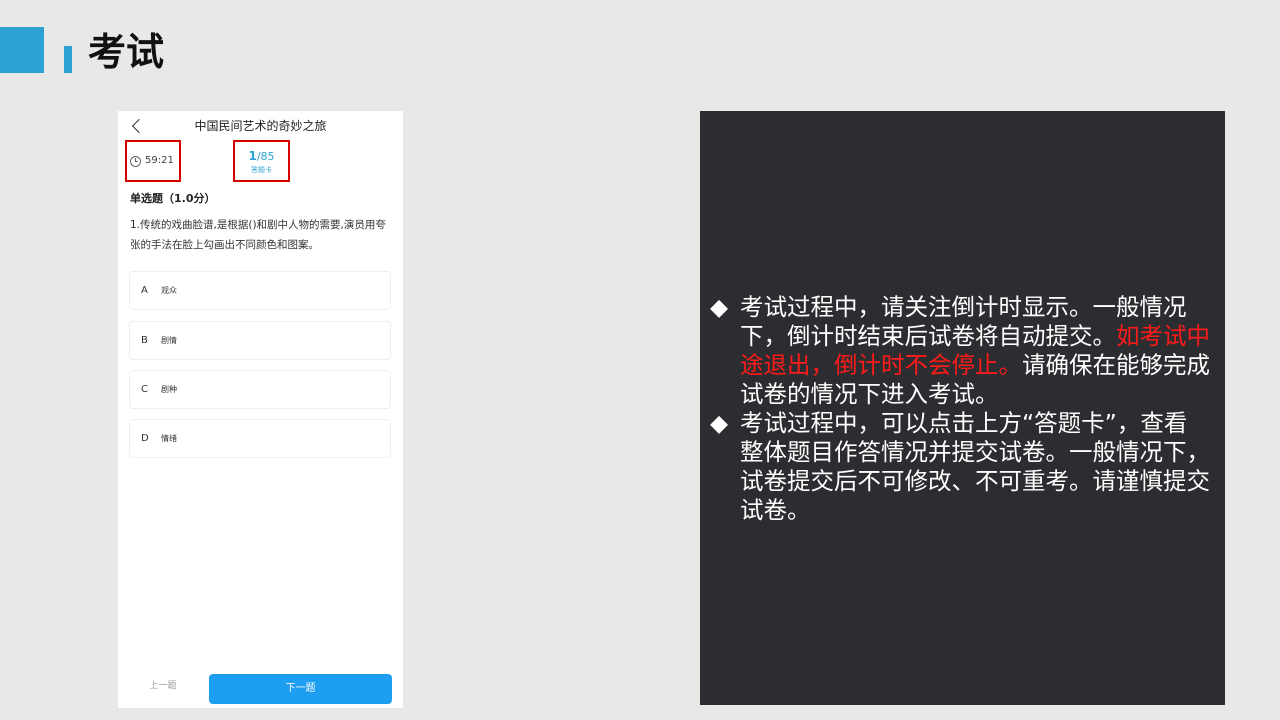  I want to click on timer-highlight-box, so click(153, 161).